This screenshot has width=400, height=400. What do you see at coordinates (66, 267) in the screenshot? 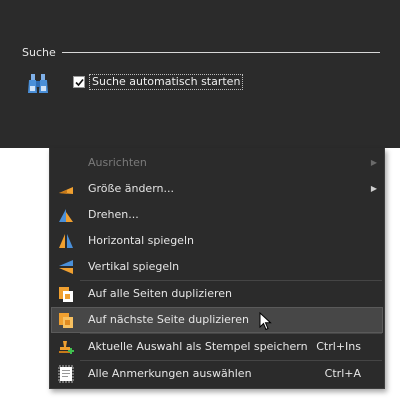
I see `flip-vertical-icon` at bounding box center [66, 267].